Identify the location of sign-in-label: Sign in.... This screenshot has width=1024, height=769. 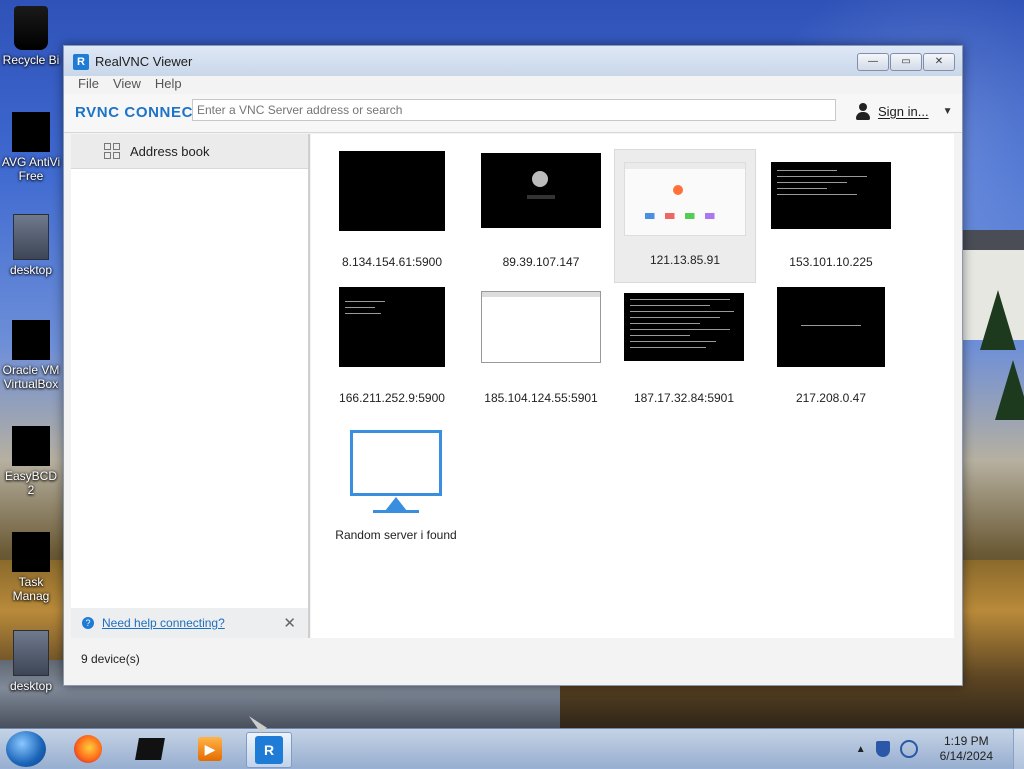
(903, 111).